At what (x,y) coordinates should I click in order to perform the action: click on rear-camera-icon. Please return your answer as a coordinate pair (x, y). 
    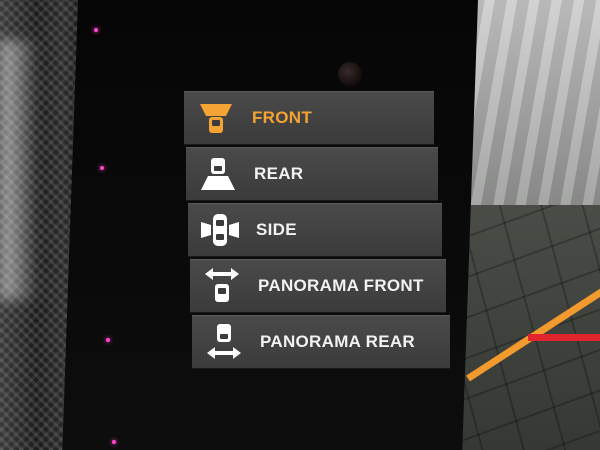
    Looking at the image, I should click on (218, 174).